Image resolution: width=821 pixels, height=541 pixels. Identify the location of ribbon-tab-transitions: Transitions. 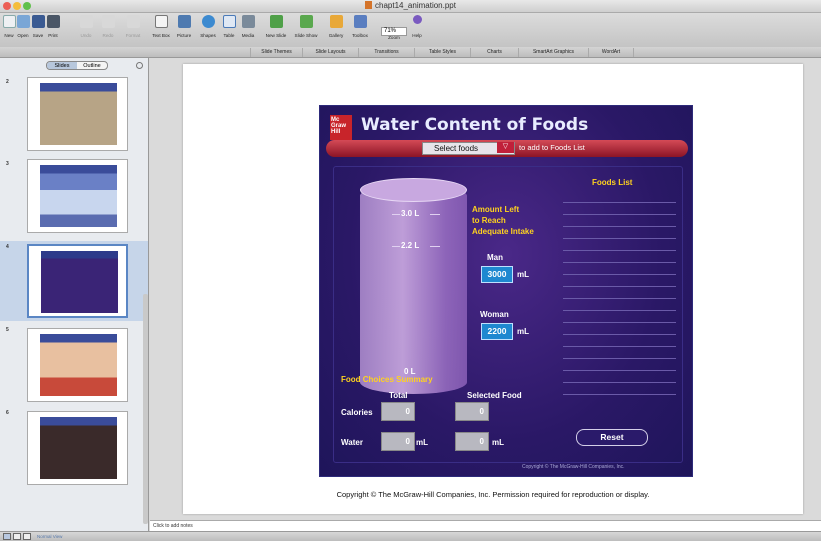
(386, 52).